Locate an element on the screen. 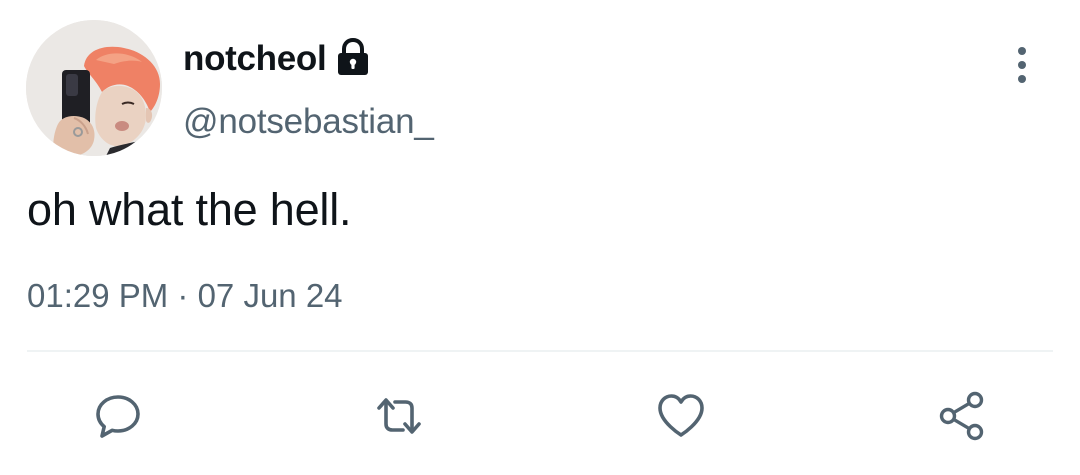  tweet-time: 01:29 PM is located at coordinates (98, 295).